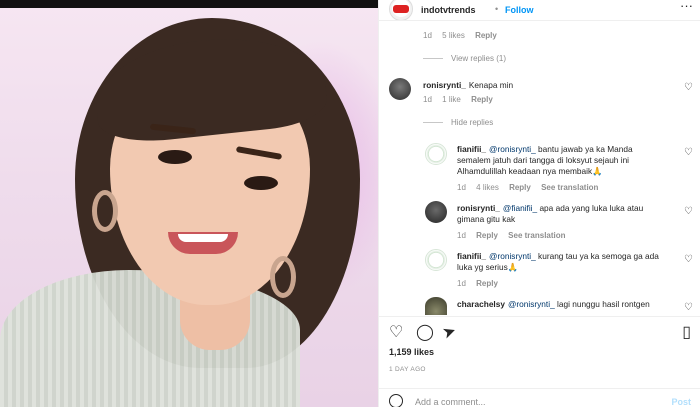 This screenshot has height=407, width=700. What do you see at coordinates (449, 332) in the screenshot?
I see `share-icon: ➤` at bounding box center [449, 332].